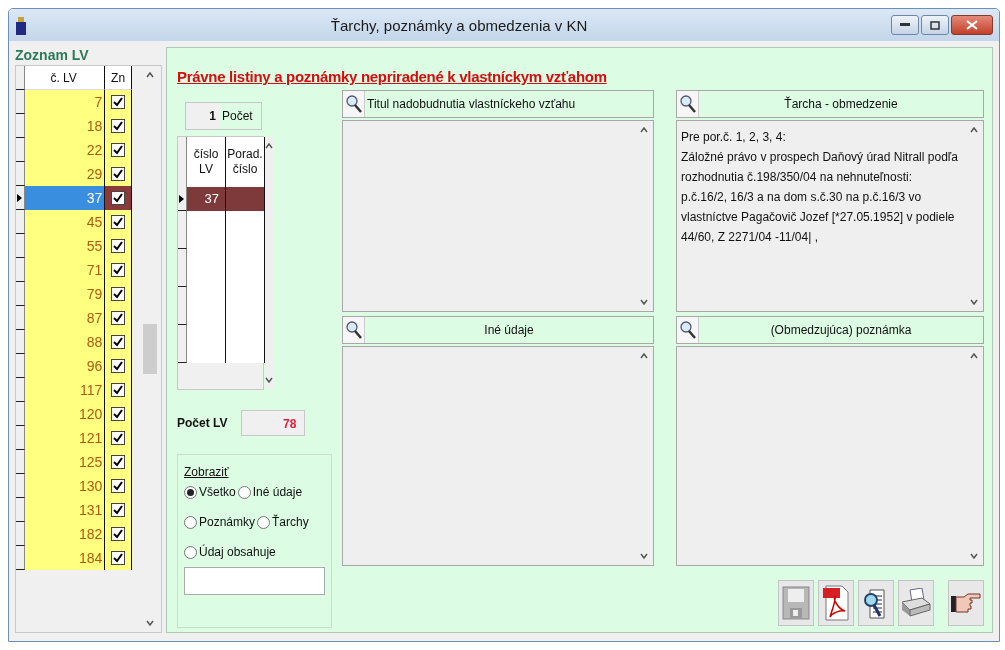 This screenshot has height=650, width=1005. I want to click on search-field, so click(254, 581).